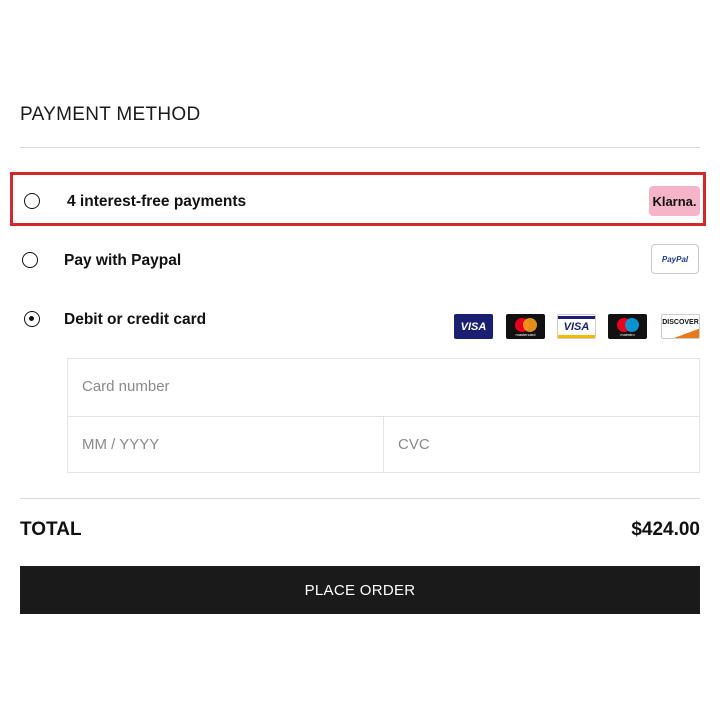 The height and width of the screenshot is (720, 720). I want to click on visa-icon: VISA, so click(473, 326).